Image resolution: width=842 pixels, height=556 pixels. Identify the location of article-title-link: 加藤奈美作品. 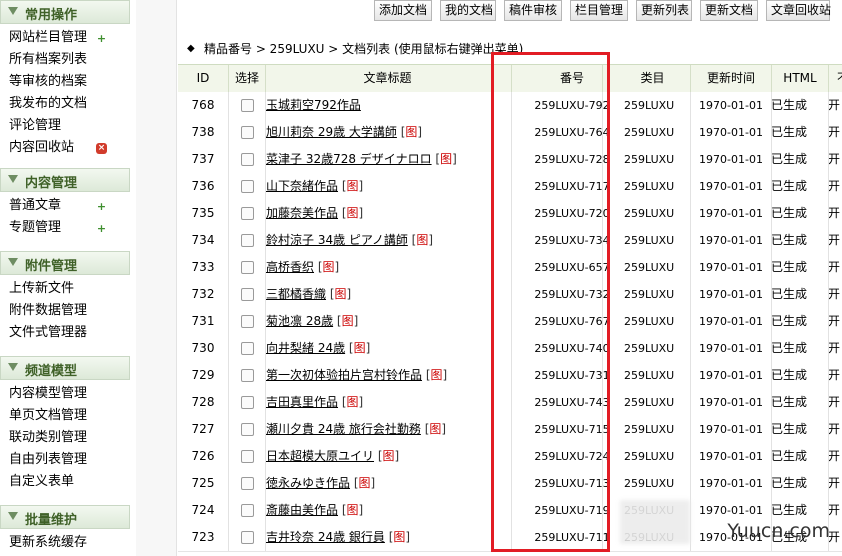
(302, 213).